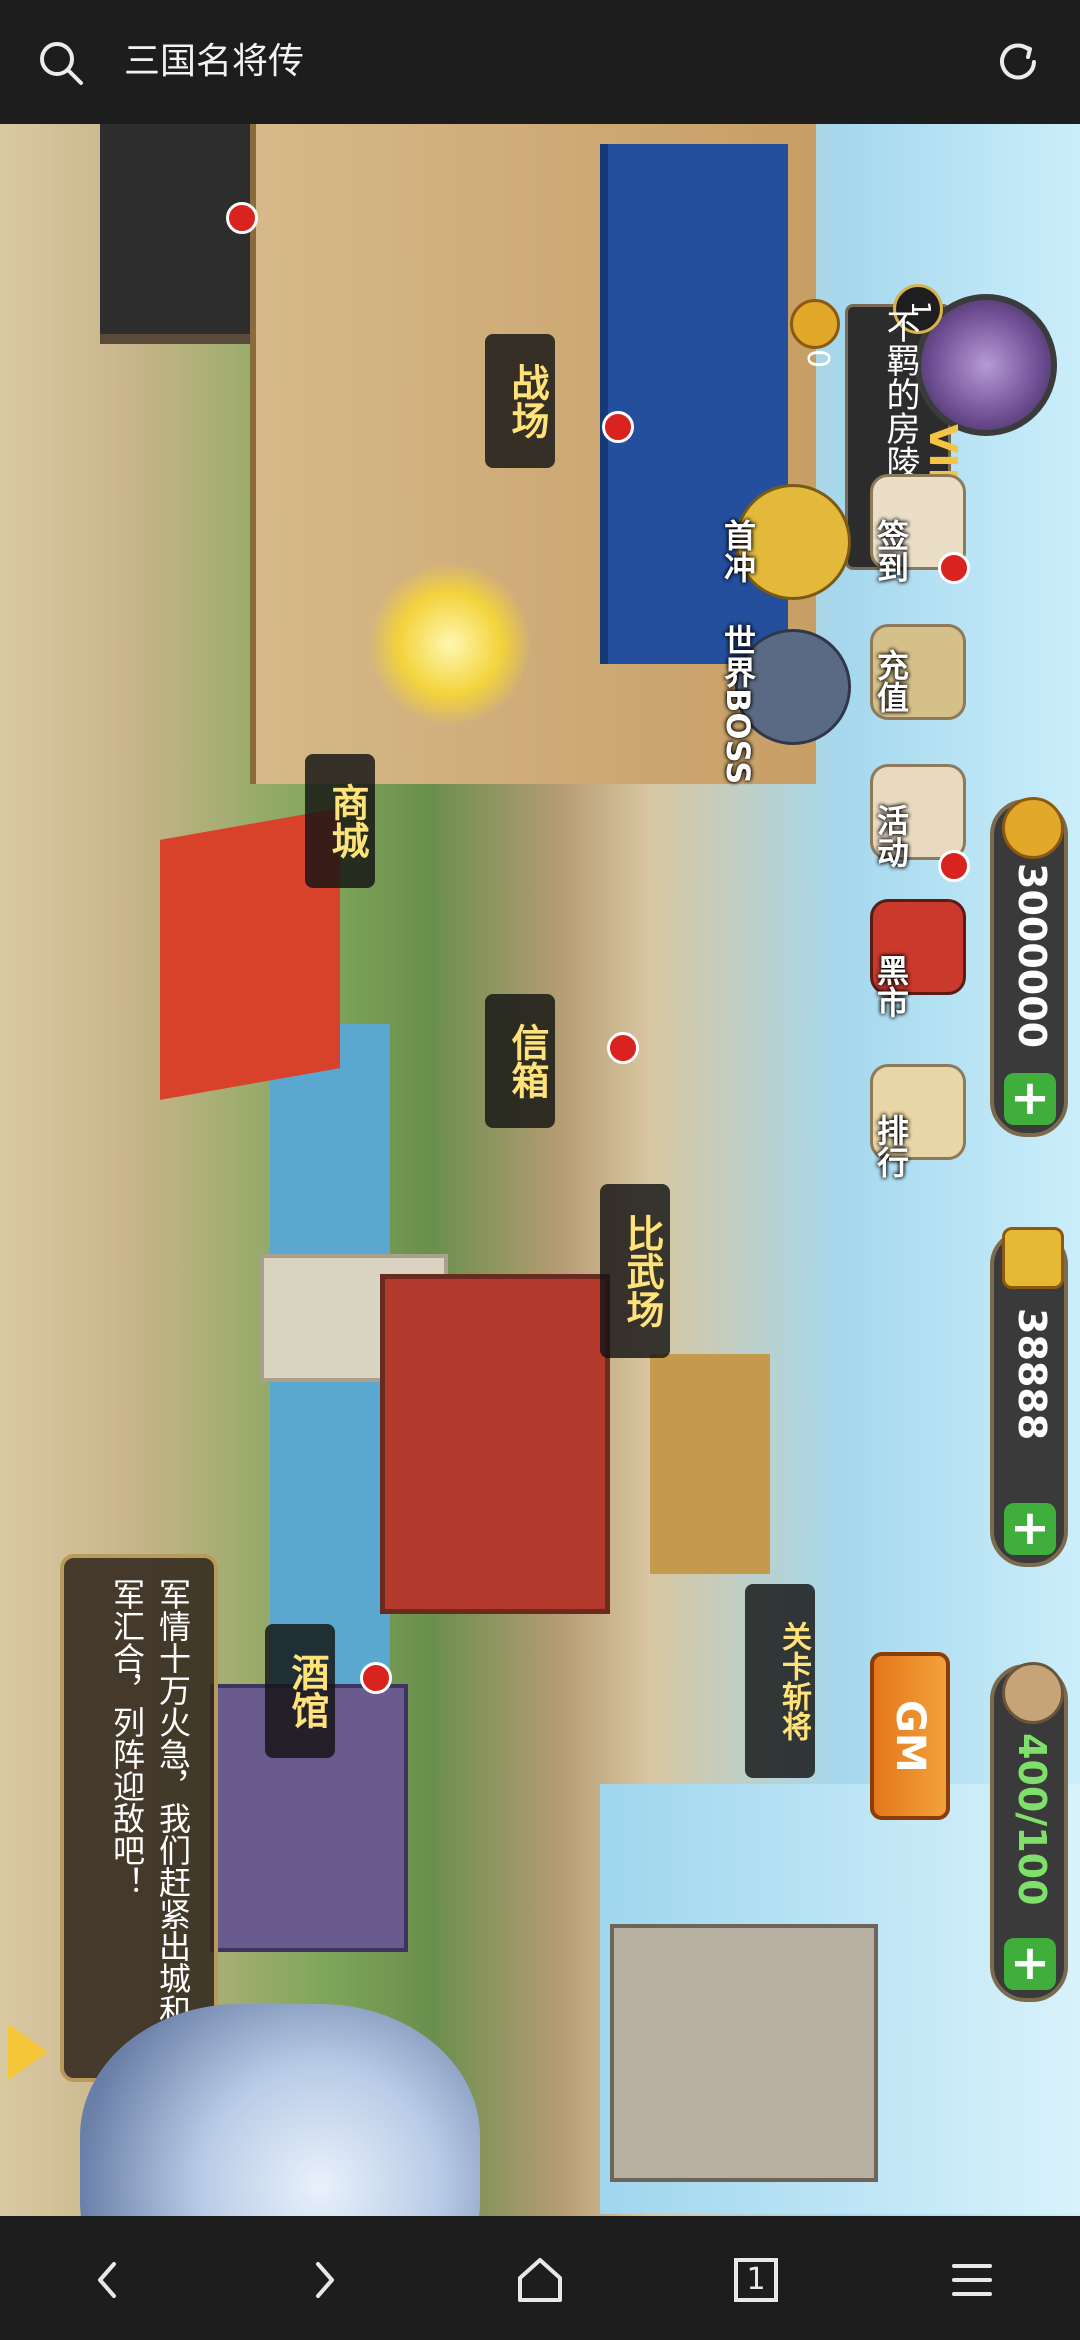  I want to click on food-resource-bar: 400/100 +, so click(1029, 1832).